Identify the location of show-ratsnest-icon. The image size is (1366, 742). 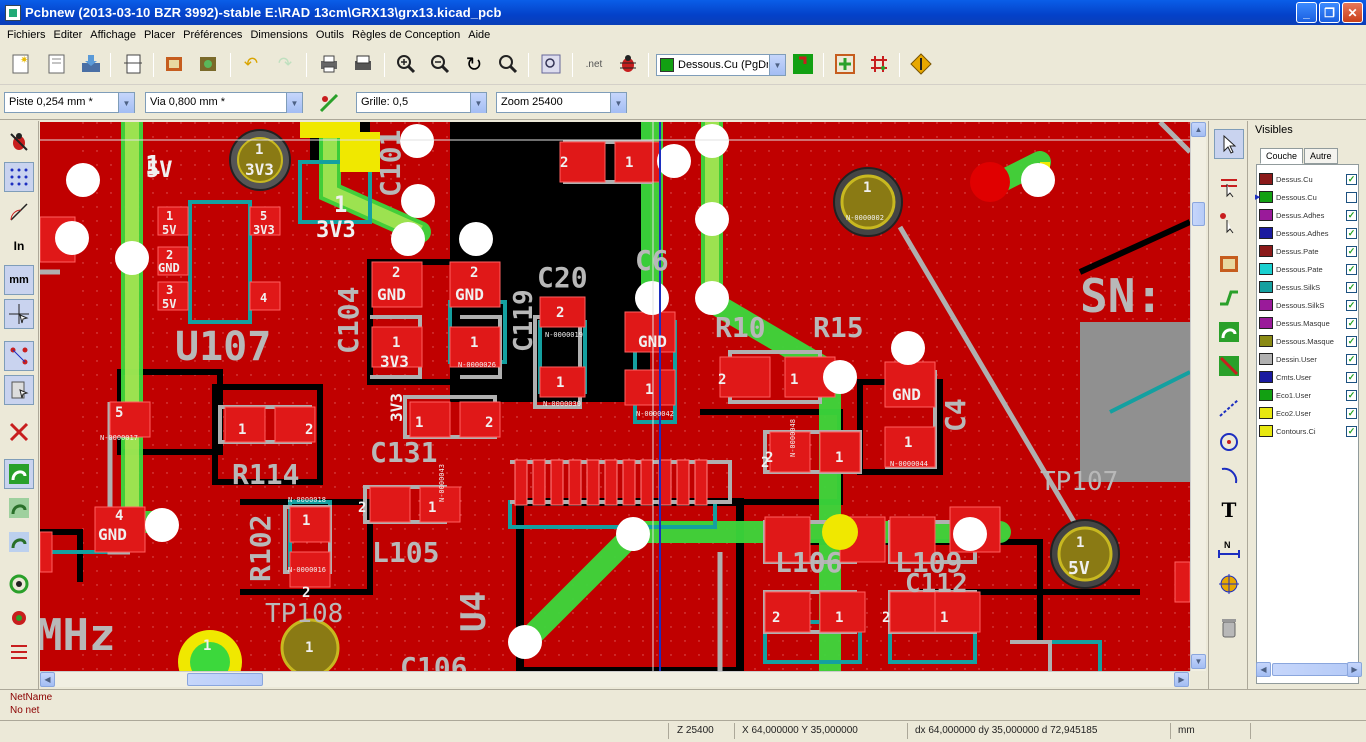
(19, 356).